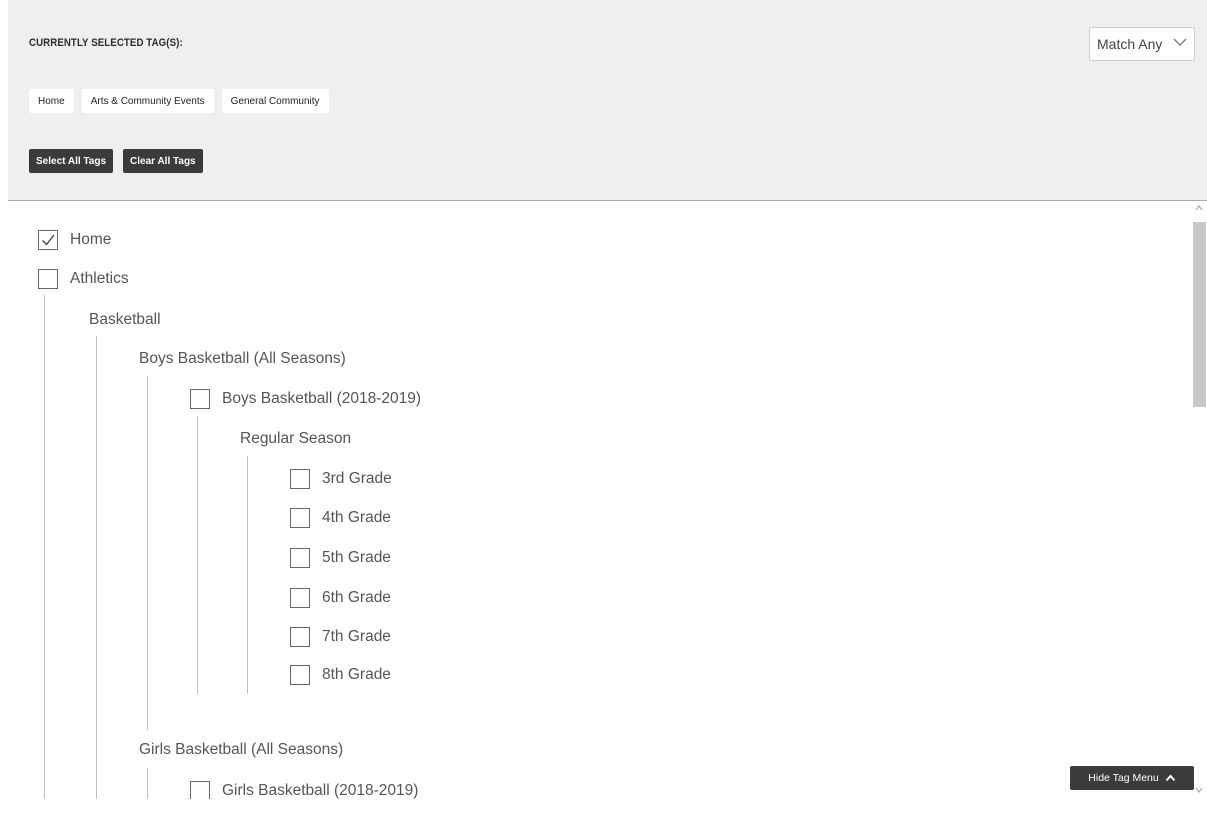 Image resolution: width=1207 pixels, height=813 pixels. I want to click on tree-item-label: Regular Season, so click(296, 438).